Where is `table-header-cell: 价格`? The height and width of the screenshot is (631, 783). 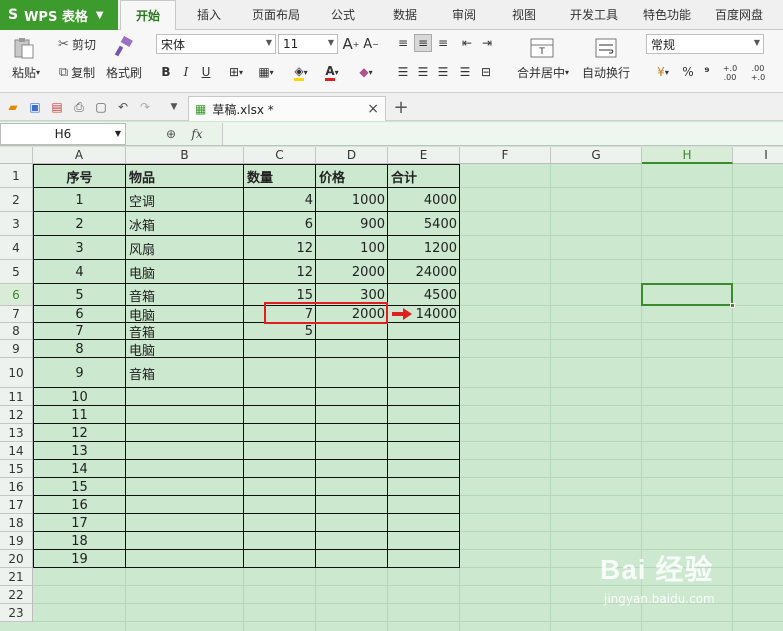 table-header-cell: 价格 is located at coordinates (352, 176).